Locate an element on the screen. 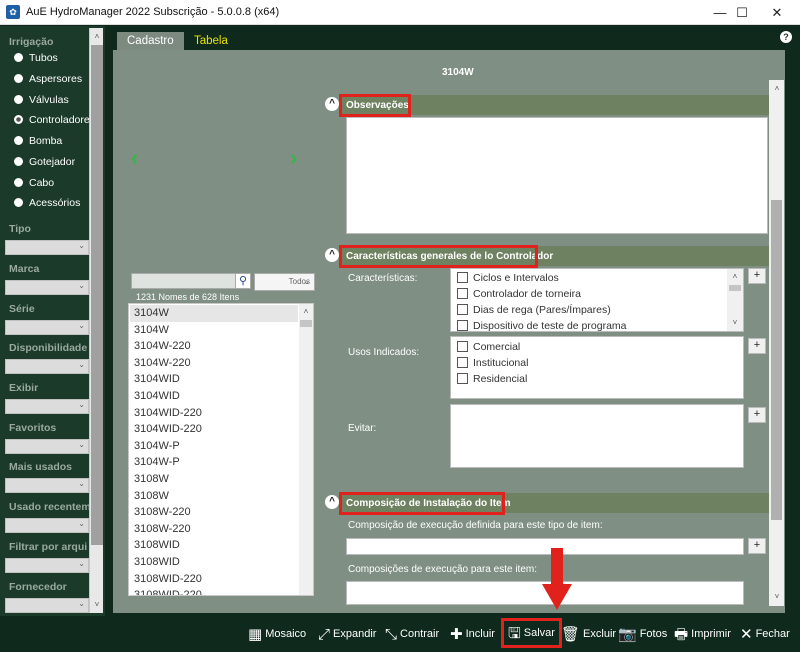  main-scrollbar: ˄ ˅ is located at coordinates (776, 343).